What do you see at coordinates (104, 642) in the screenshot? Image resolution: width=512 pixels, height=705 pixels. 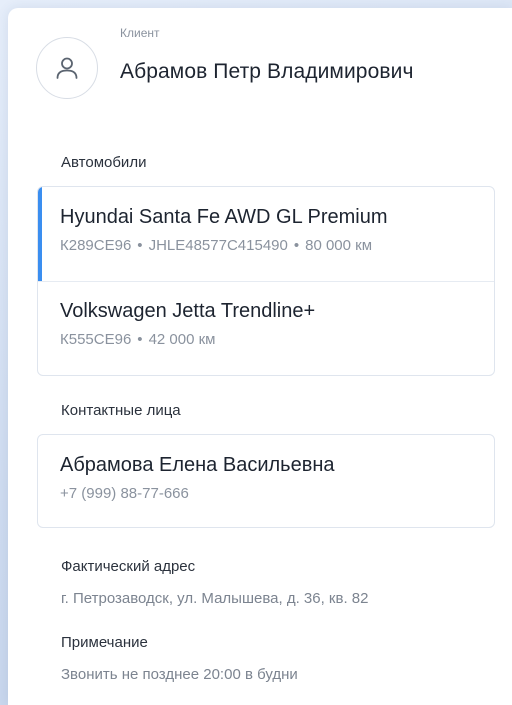 I see `note-label: Примечание` at bounding box center [104, 642].